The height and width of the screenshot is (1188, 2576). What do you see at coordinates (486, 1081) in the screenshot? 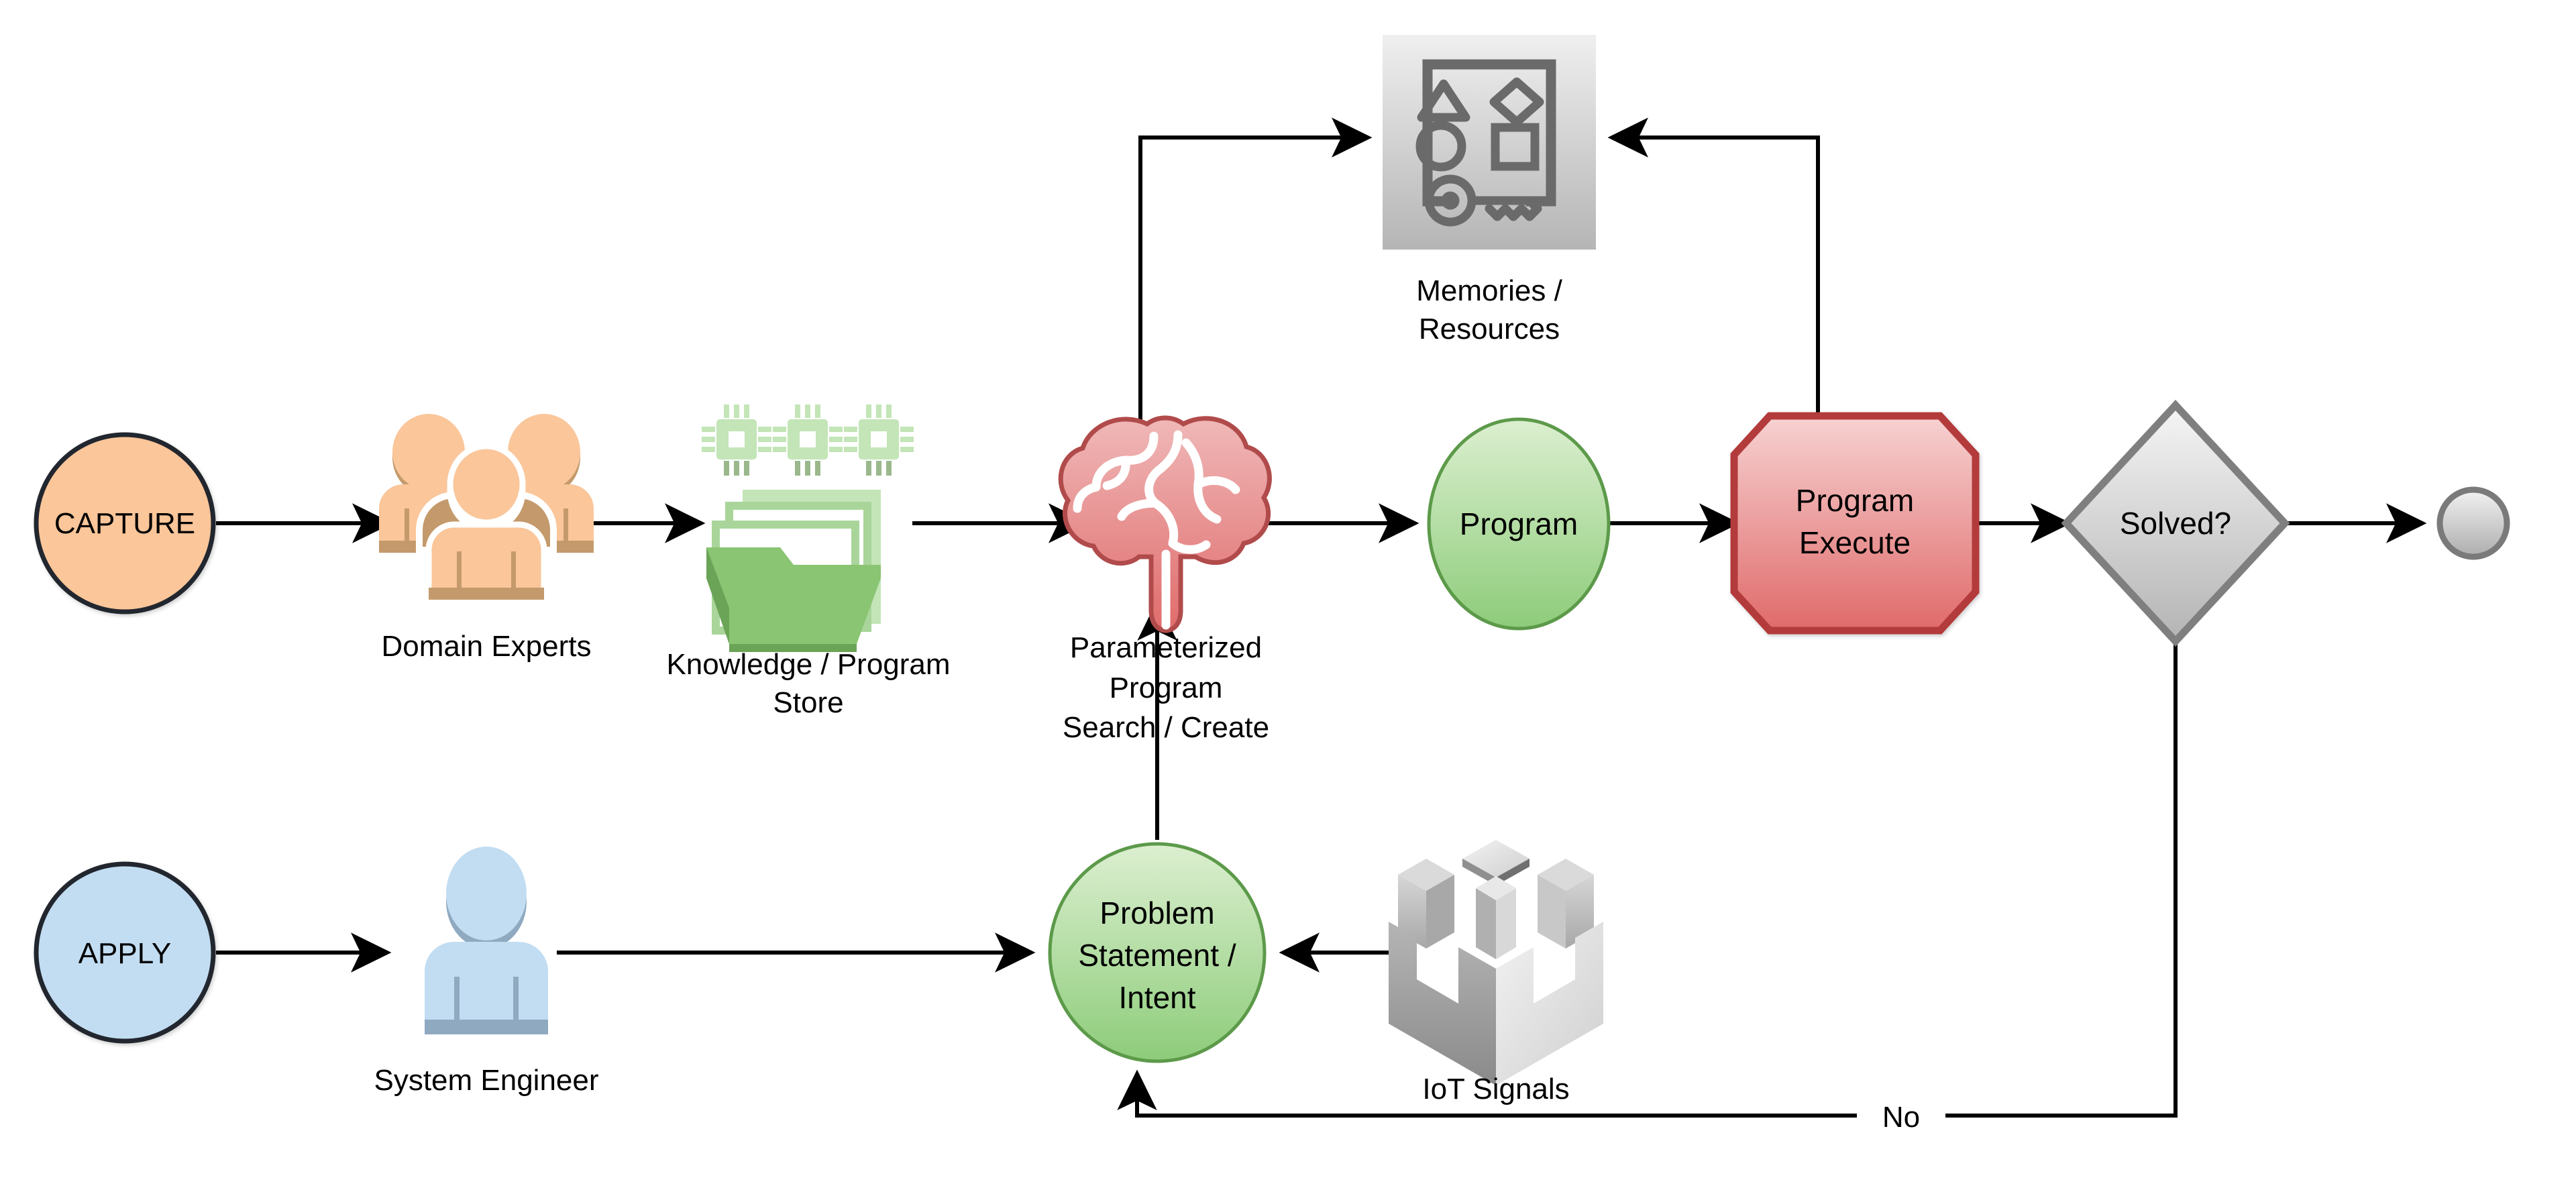
I see `system-engineer-caption: System Engineer` at bounding box center [486, 1081].